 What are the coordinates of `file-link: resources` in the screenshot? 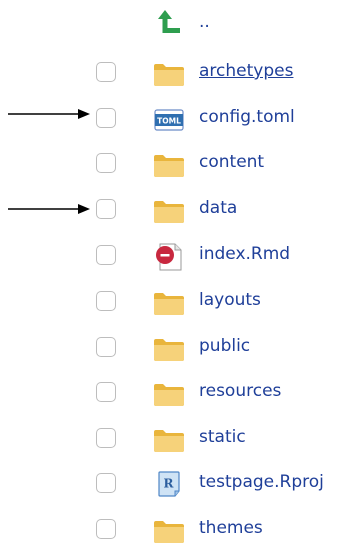 It's located at (240, 391).